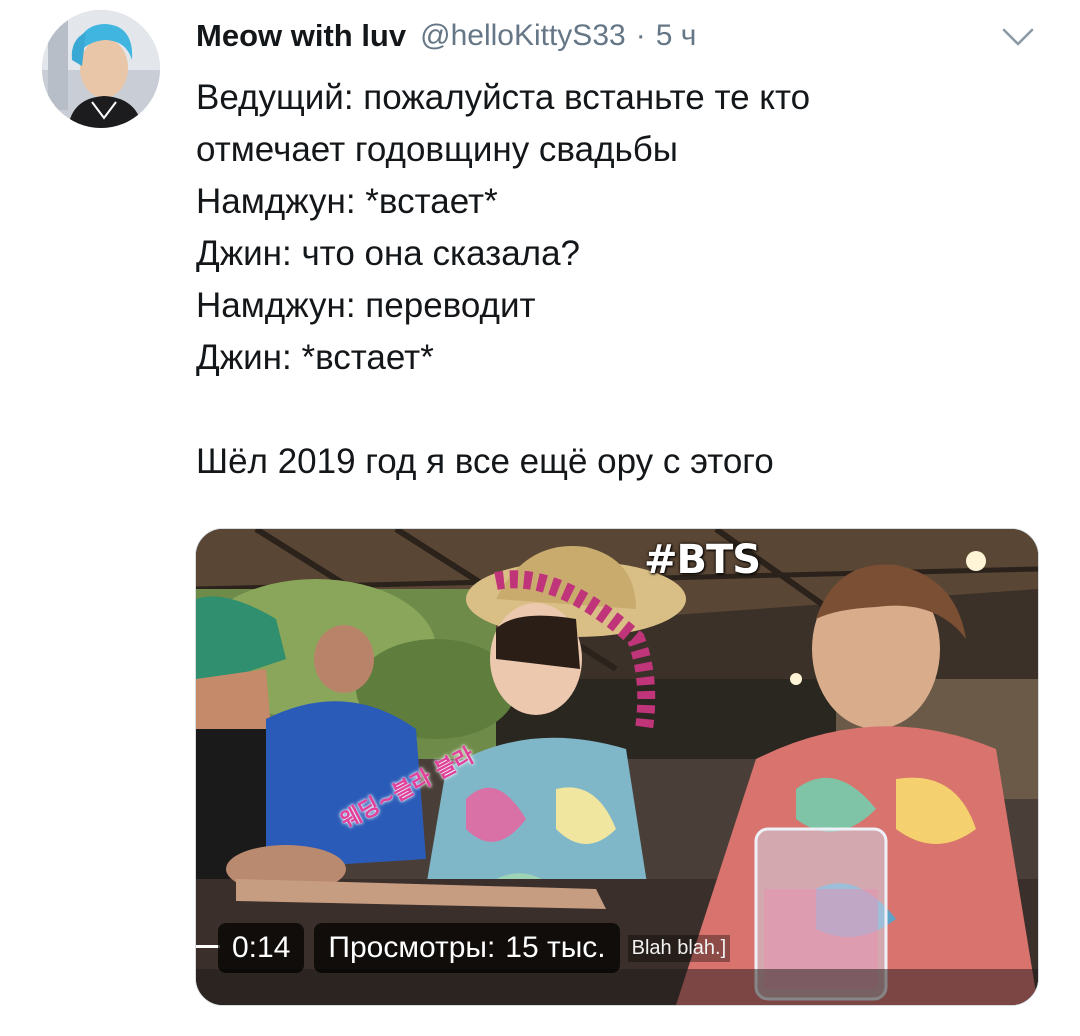 The image size is (1080, 1036). What do you see at coordinates (555, 947) in the screenshot?
I see `views-value: 15 тыс.` at bounding box center [555, 947].